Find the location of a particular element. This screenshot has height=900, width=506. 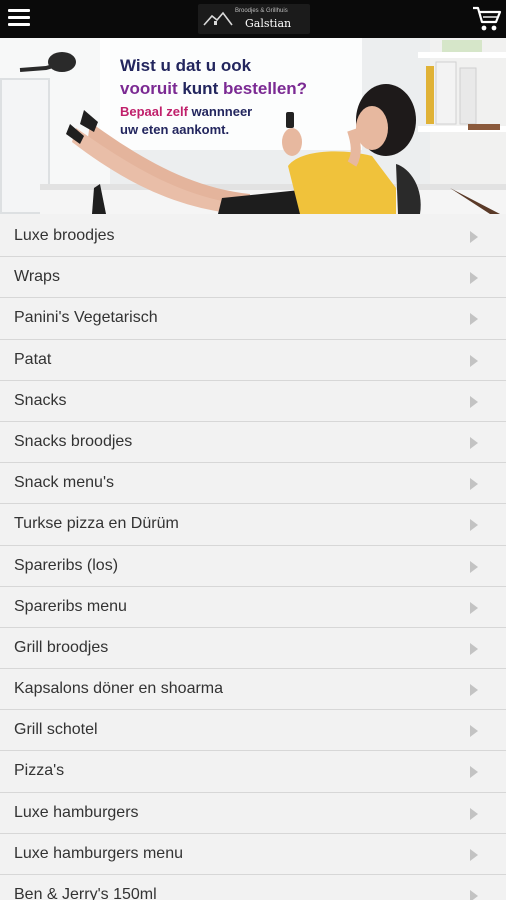

banner-word-kunt: kunt is located at coordinates (200, 88).